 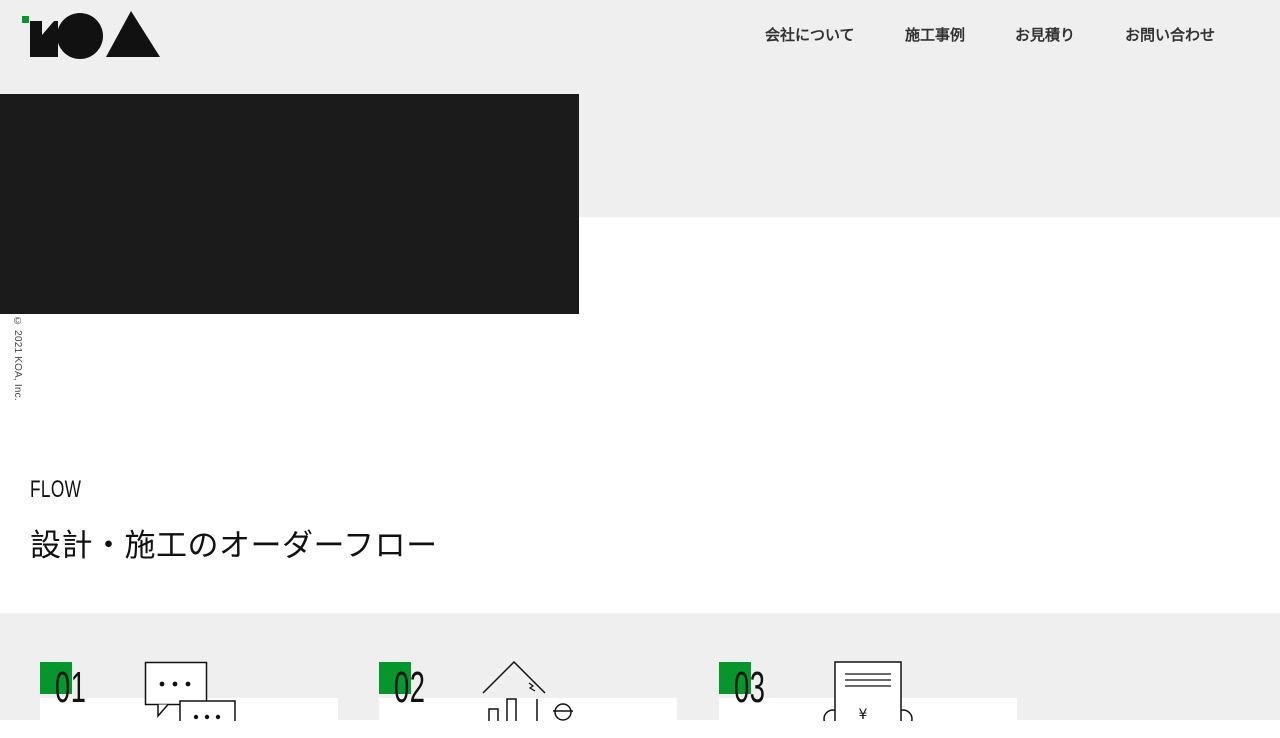 What do you see at coordinates (810, 34) in the screenshot?
I see `nav-about: 会社について` at bounding box center [810, 34].